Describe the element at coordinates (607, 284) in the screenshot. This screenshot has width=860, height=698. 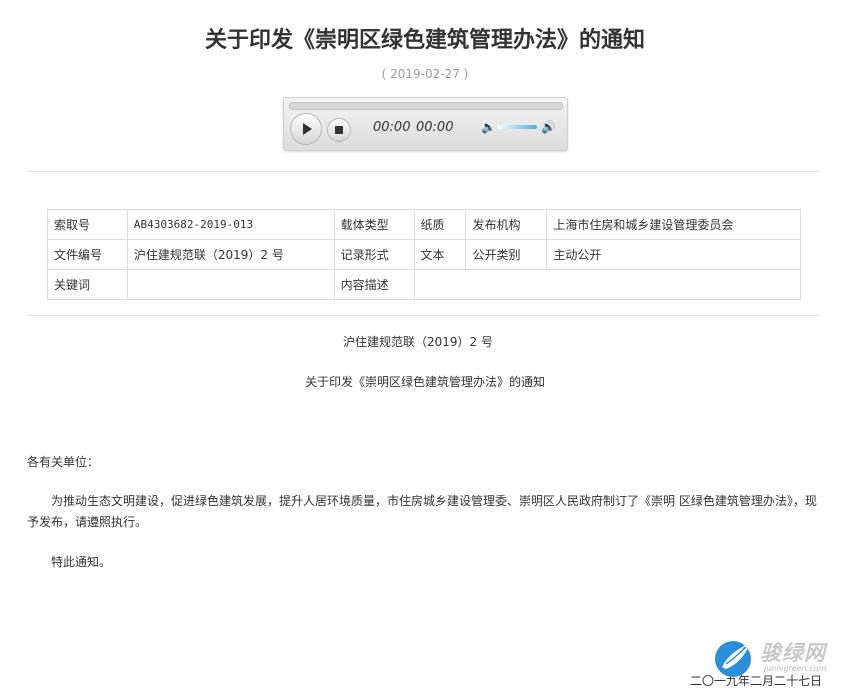
I see `value-description` at that location.